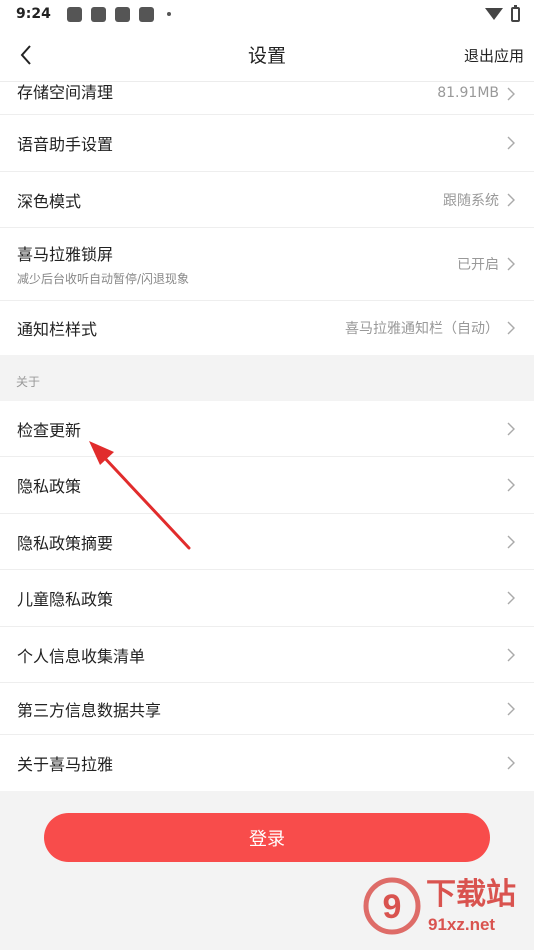  What do you see at coordinates (267, 429) in the screenshot?
I see `about-row-check-update: 检查更新` at bounding box center [267, 429].